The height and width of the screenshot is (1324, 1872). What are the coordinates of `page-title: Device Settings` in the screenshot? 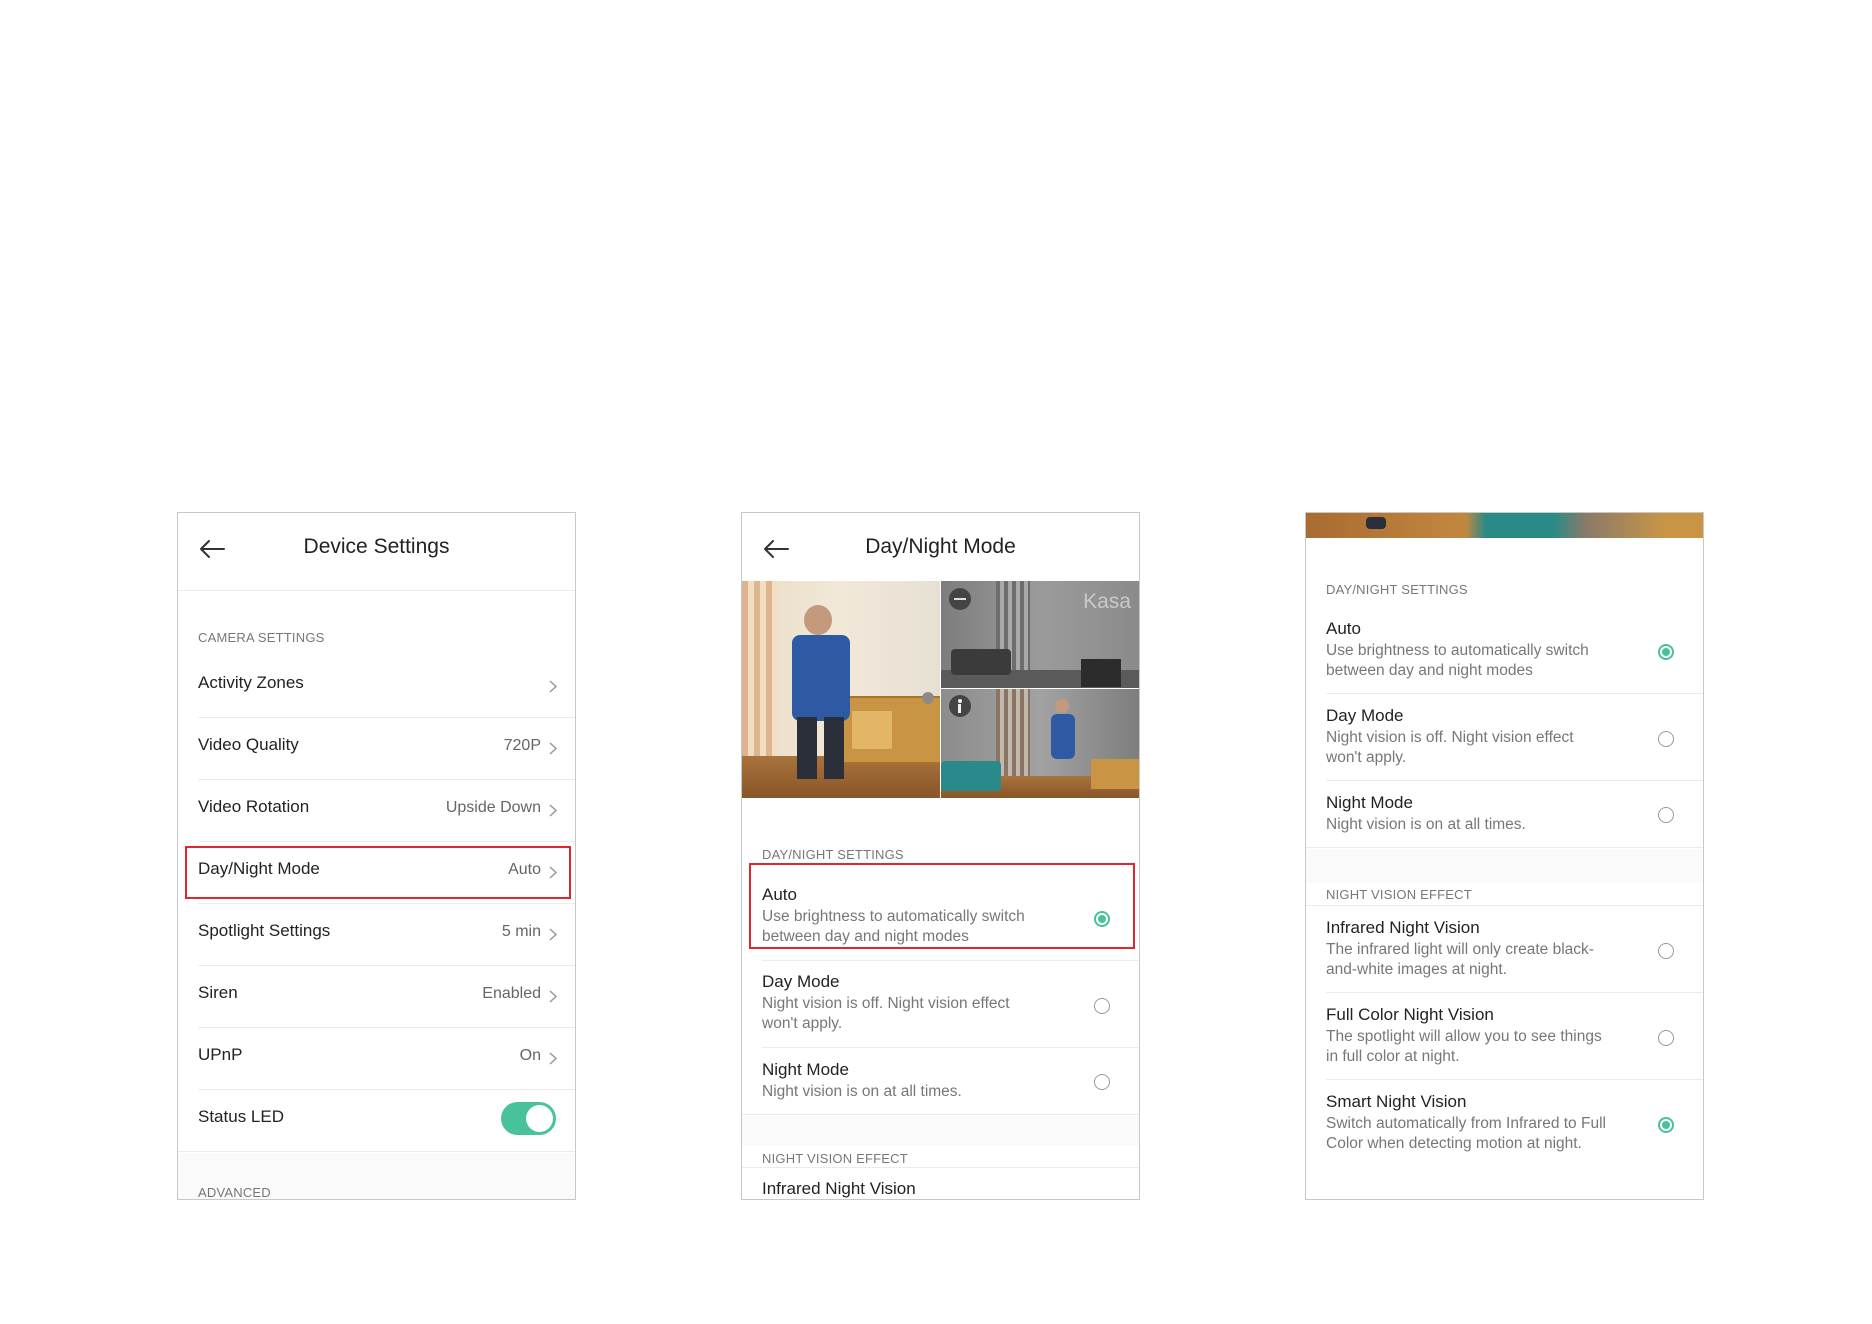 It's located at (376, 546).